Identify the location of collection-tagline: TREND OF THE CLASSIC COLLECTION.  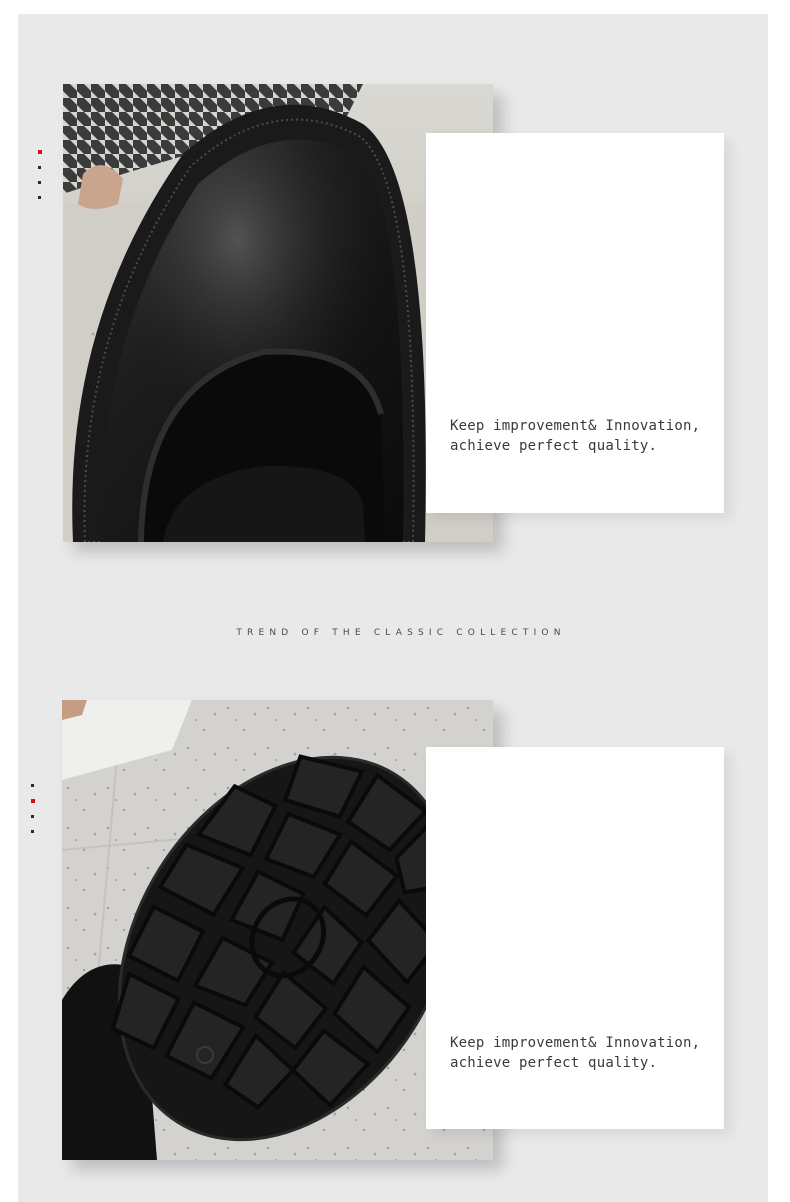
(401, 633).